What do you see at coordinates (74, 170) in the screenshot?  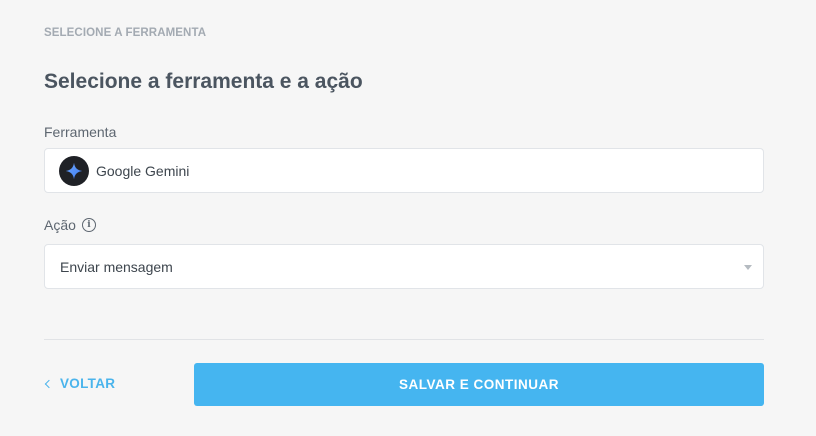 I see `gemini-logo-icon` at bounding box center [74, 170].